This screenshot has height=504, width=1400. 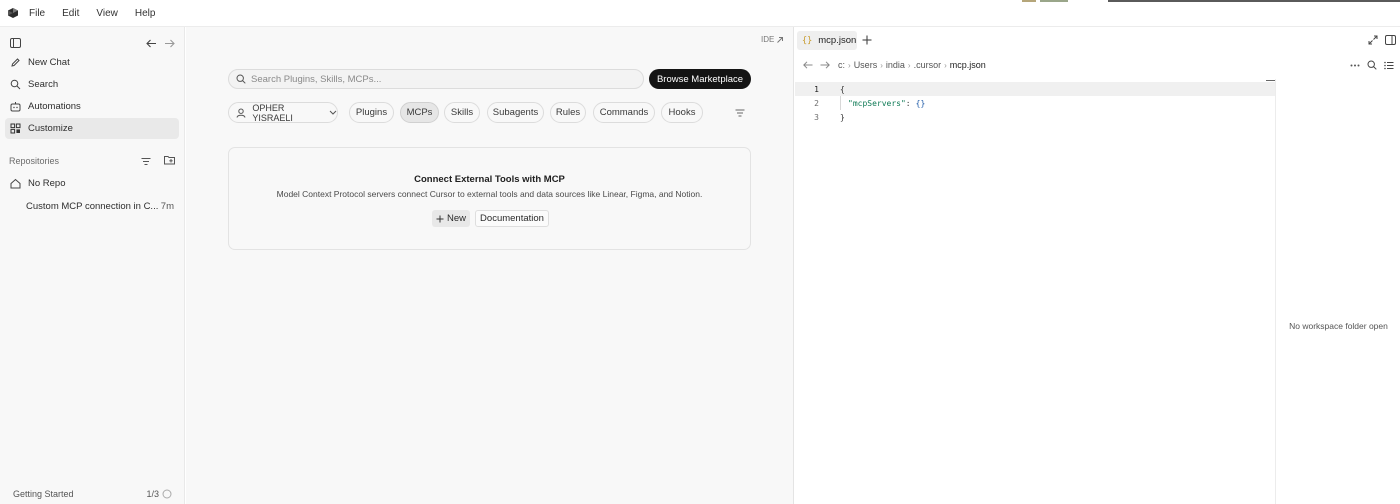 I want to click on grid-icon, so click(x=15, y=129).